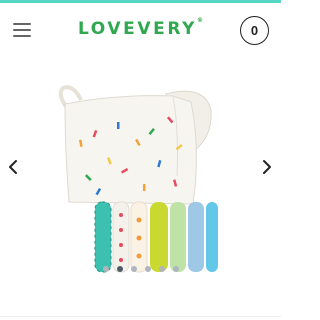 Image resolution: width=320 pixels, height=320 pixels. I want to click on site-header: LOVEVERY® 0, so click(140, 29).